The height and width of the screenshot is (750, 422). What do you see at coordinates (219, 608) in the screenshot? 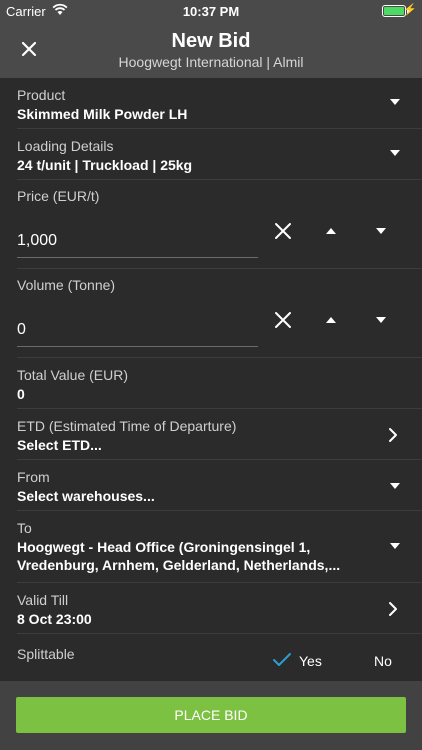
I see `valid-till-row: Valid Till 8 Oct 23:00` at bounding box center [219, 608].